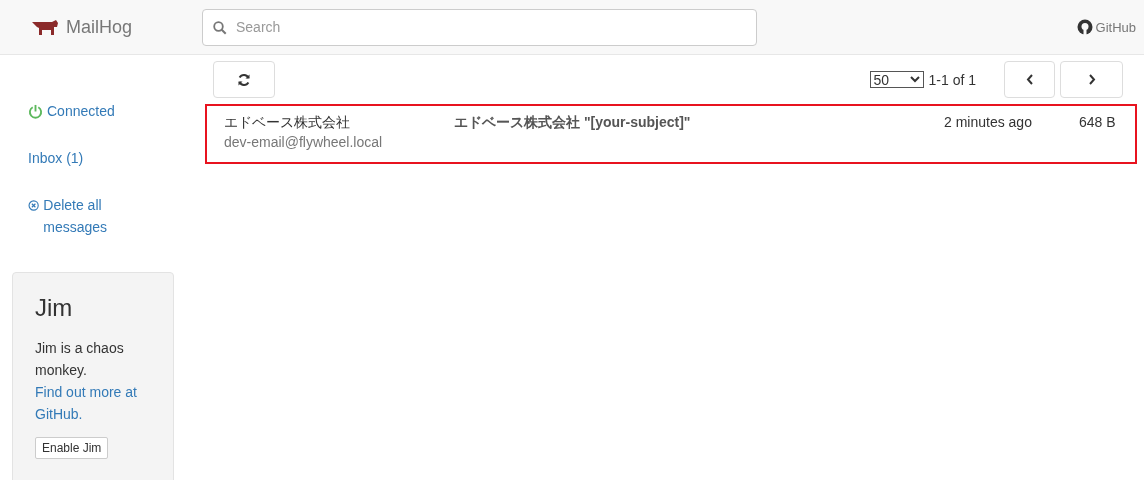  I want to click on search-icon, so click(220, 27).